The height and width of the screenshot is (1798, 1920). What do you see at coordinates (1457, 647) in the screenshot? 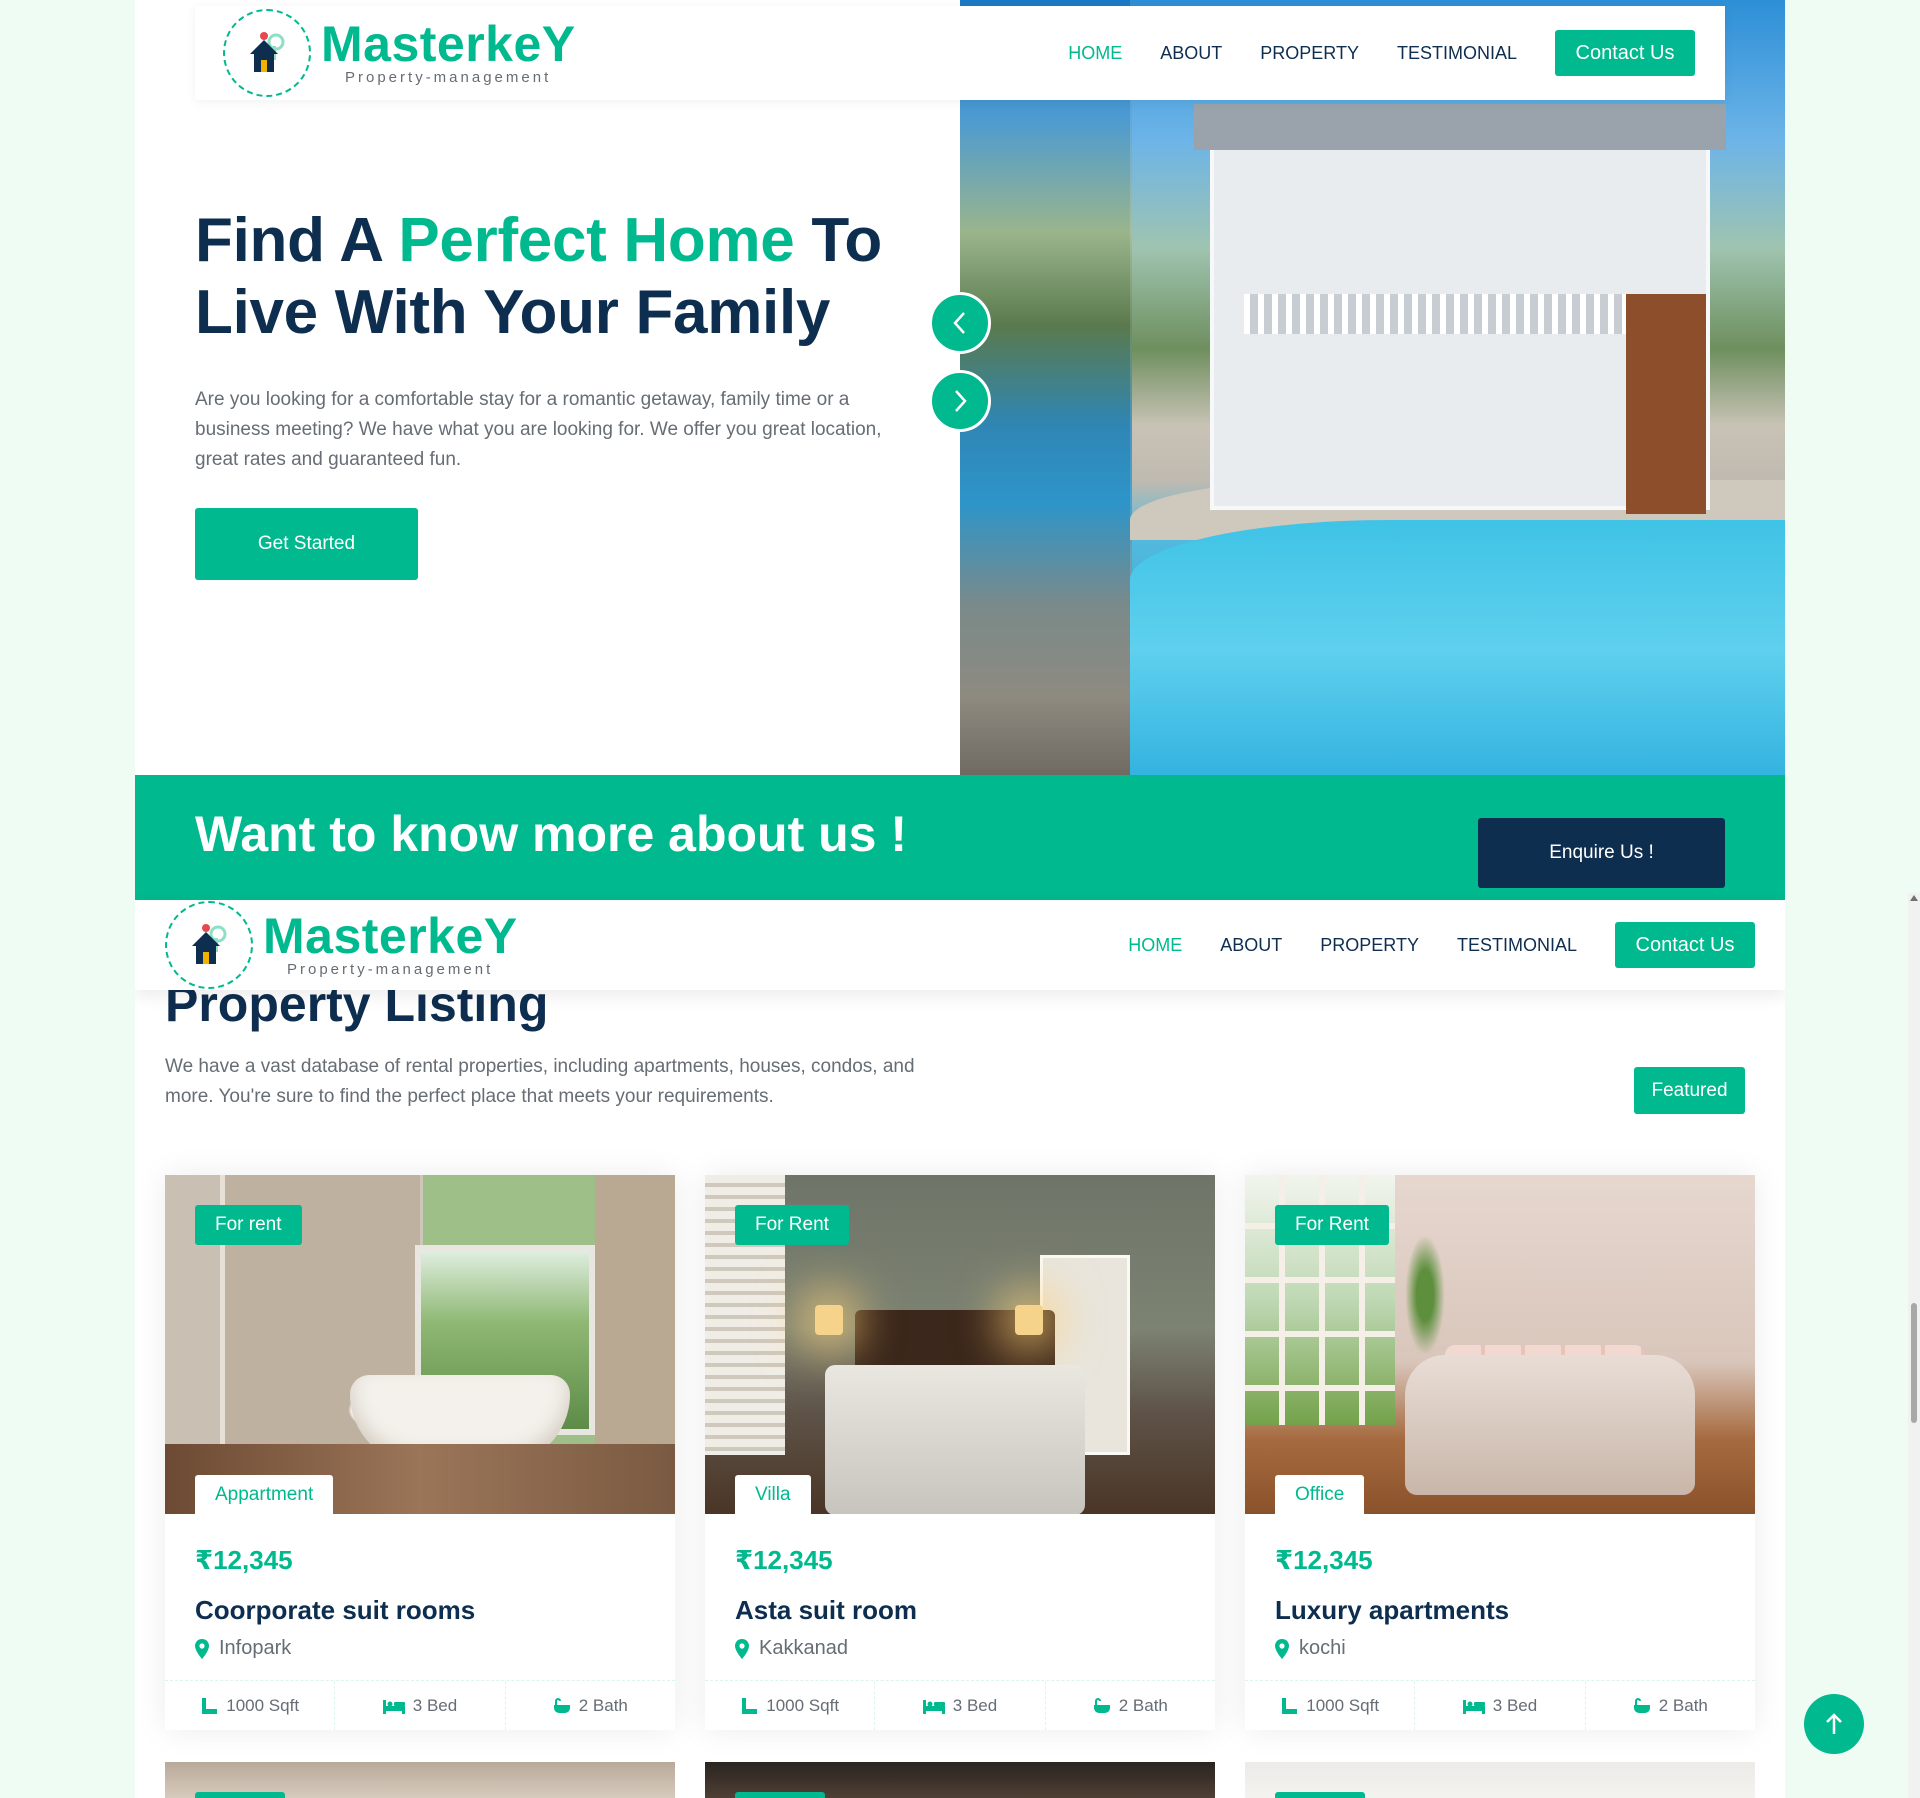
I see `pool-image` at bounding box center [1457, 647].